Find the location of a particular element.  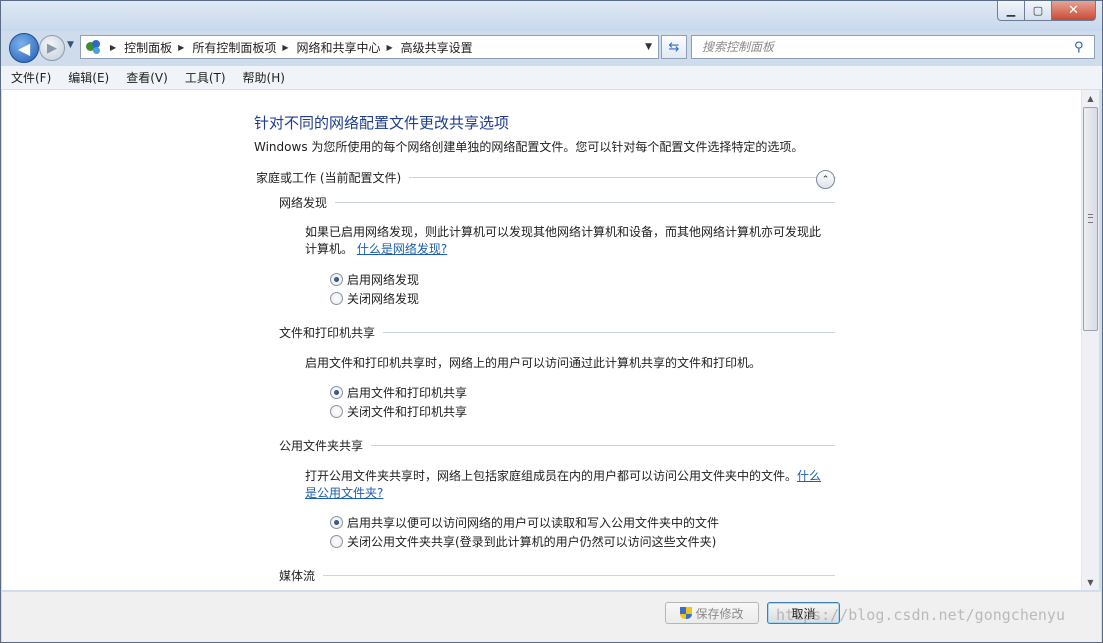

section-header-media-streaming: 媒体流 is located at coordinates (557, 575).